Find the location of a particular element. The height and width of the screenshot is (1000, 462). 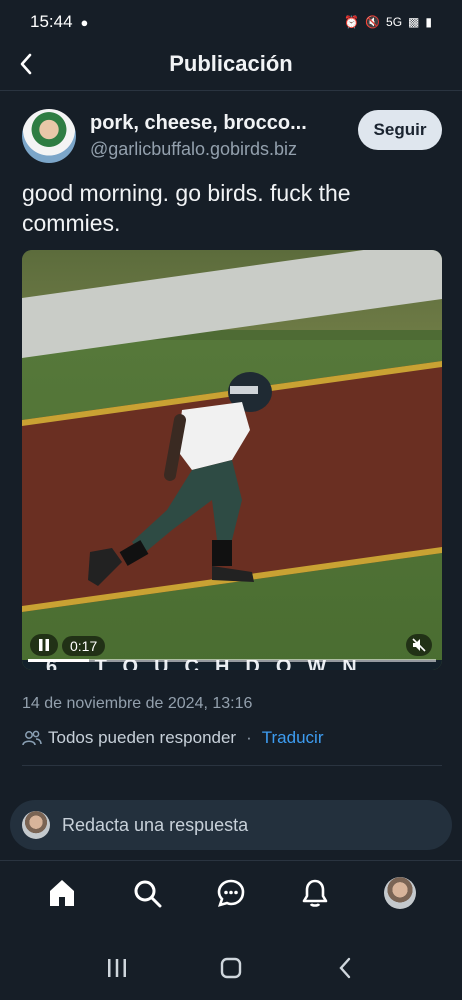

nav-profile is located at coordinates (400, 893).